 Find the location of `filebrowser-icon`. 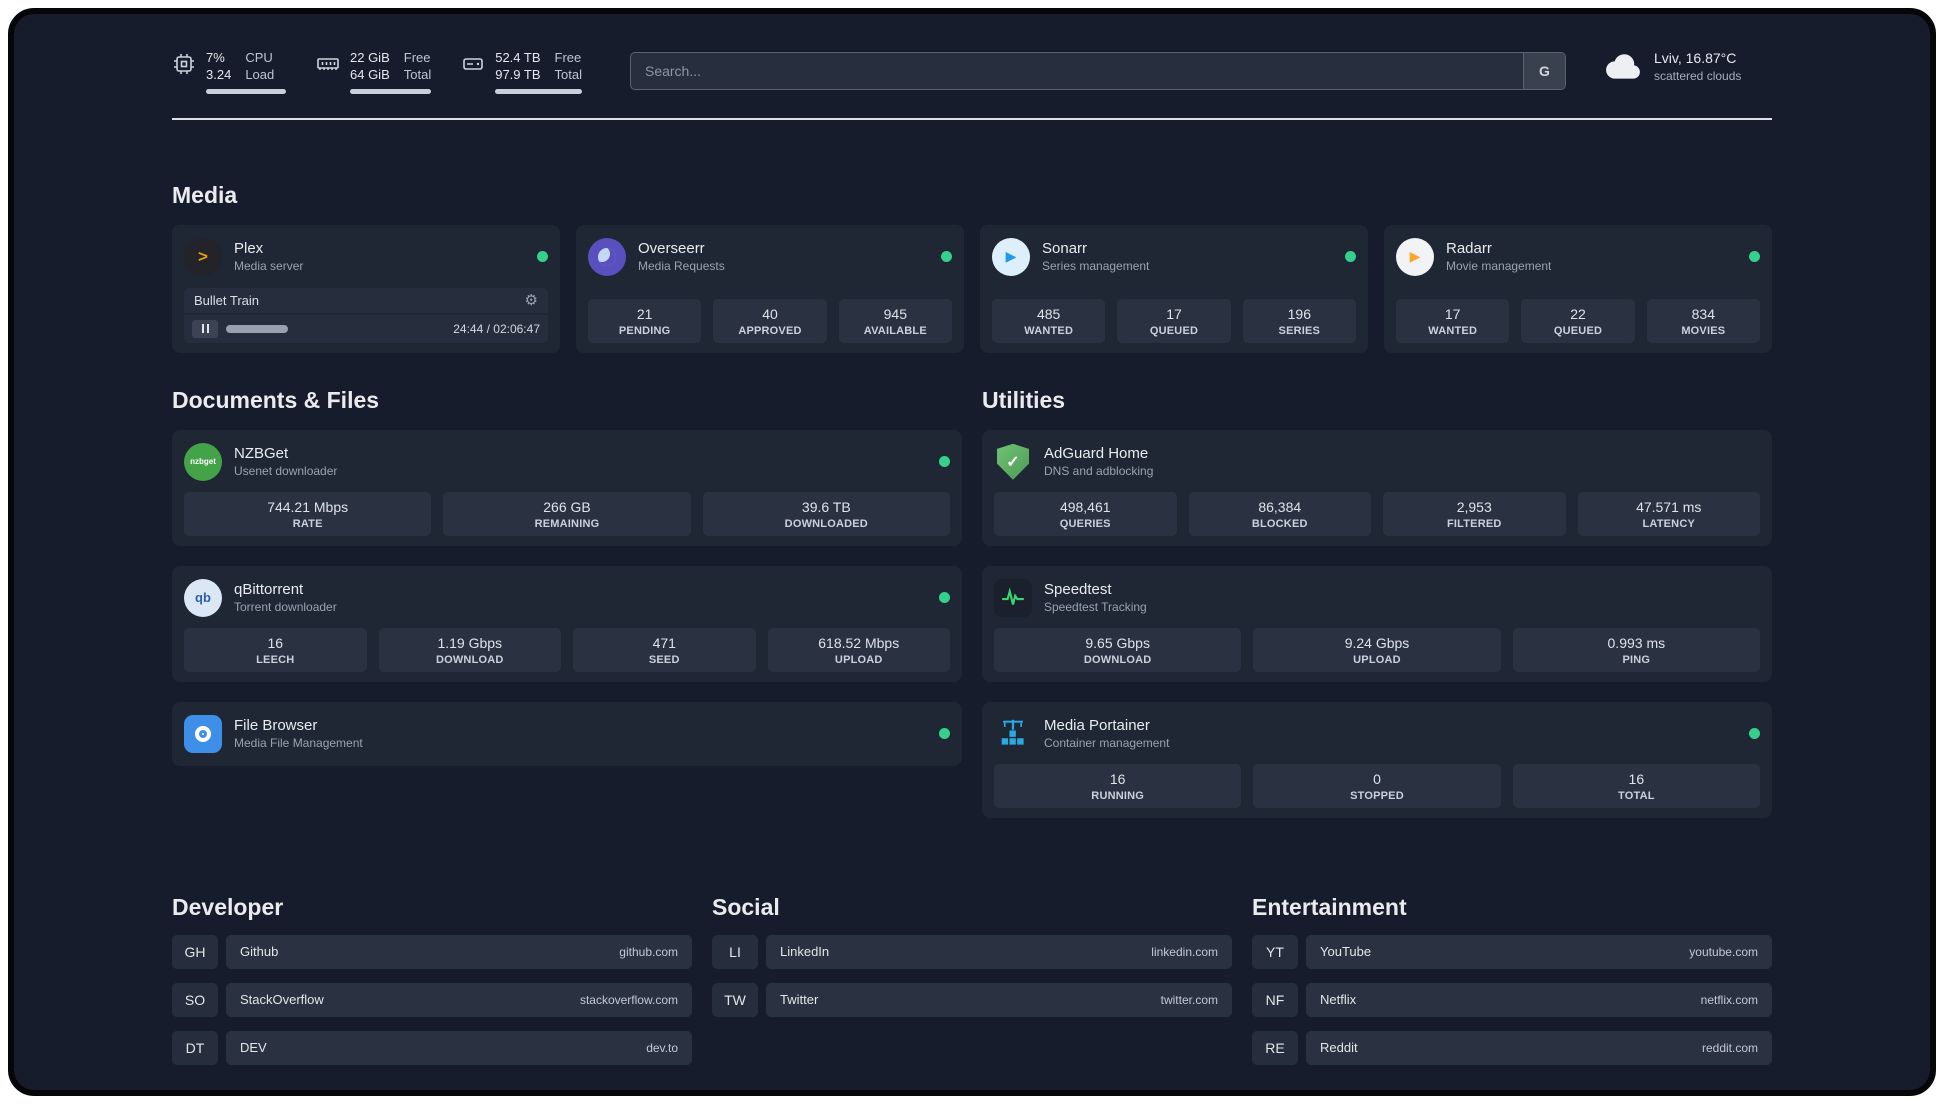

filebrowser-icon is located at coordinates (203, 733).